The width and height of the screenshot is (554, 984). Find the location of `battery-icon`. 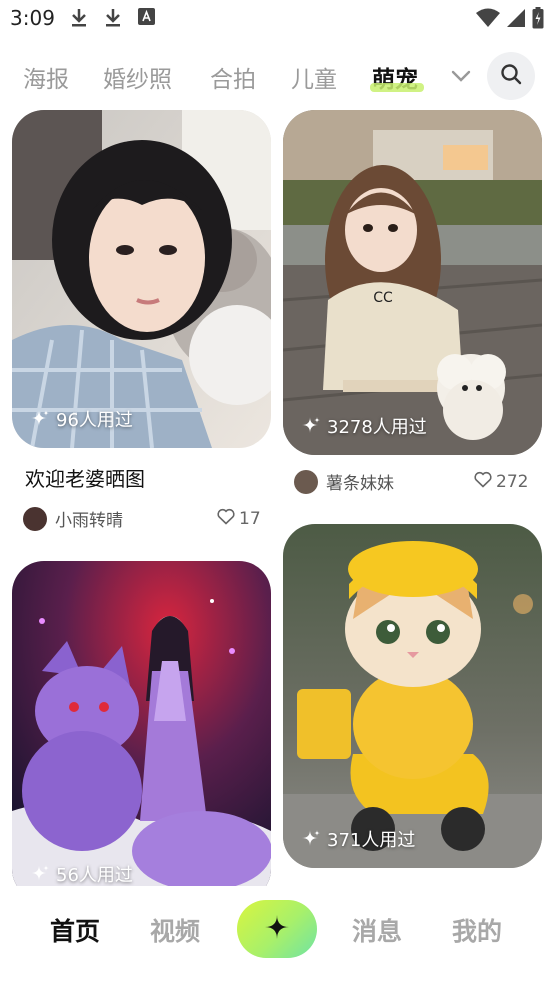

battery-icon is located at coordinates (538, 20).